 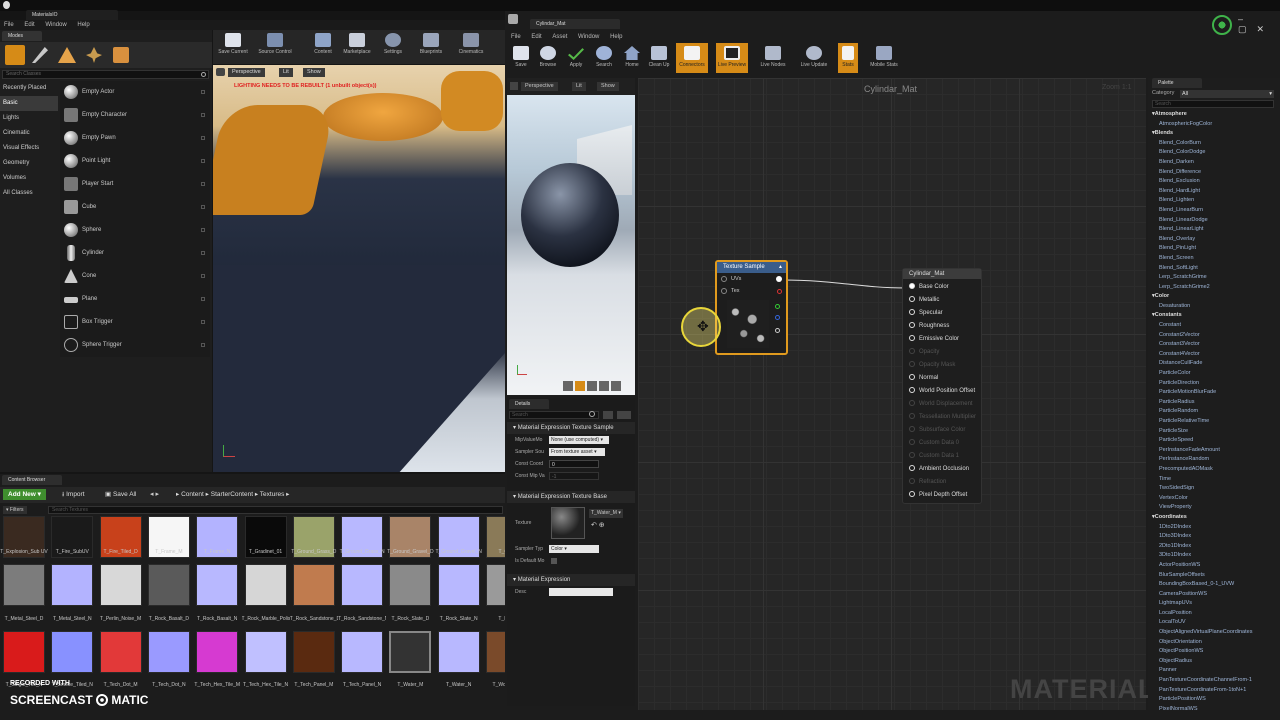 I want to click on palette-item: Desaturation, so click(x=1214, y=307).